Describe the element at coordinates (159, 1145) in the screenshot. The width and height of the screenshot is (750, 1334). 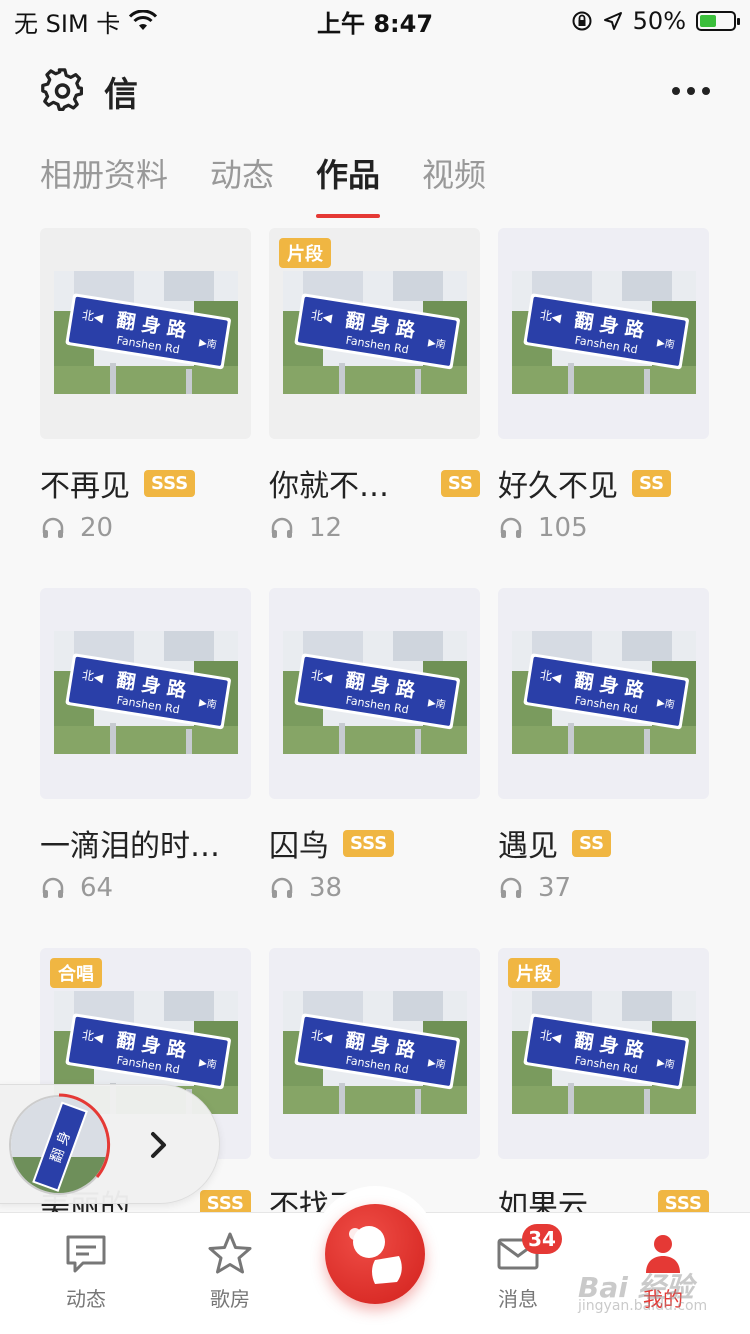
I see `chevron-right-icon` at that location.